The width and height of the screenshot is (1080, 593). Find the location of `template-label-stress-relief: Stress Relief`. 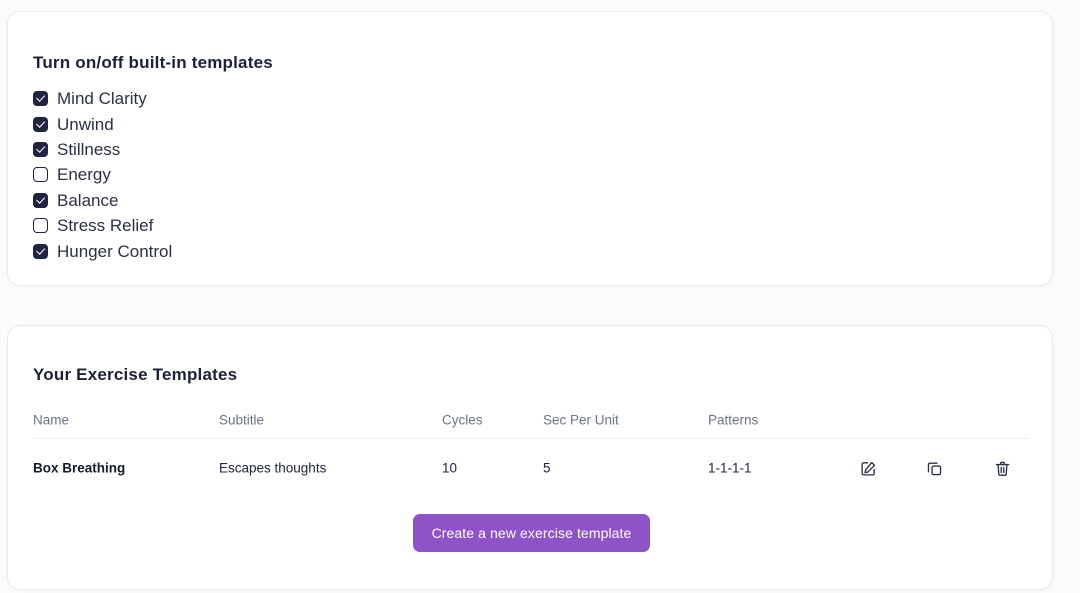

template-label-stress-relief: Stress Relief is located at coordinates (105, 226).